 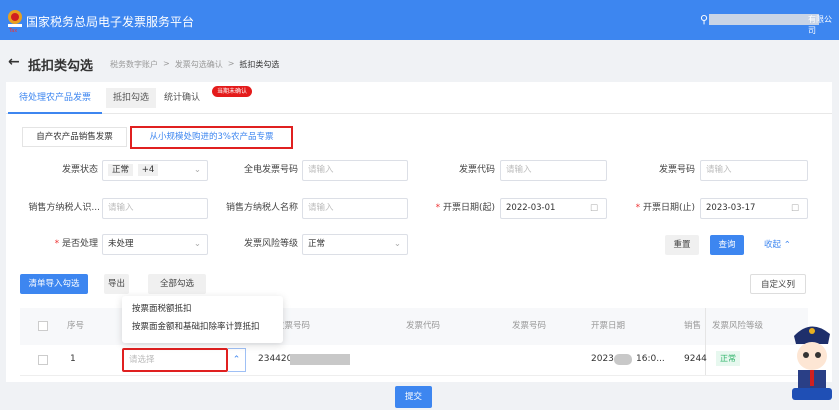 I want to click on risk-label: 发票风险等级, so click(x=270, y=244).